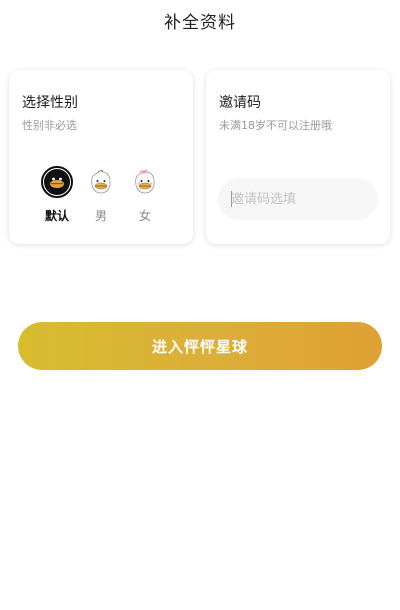 The image size is (400, 610). I want to click on default-duck-avatar-icon, so click(57, 182).